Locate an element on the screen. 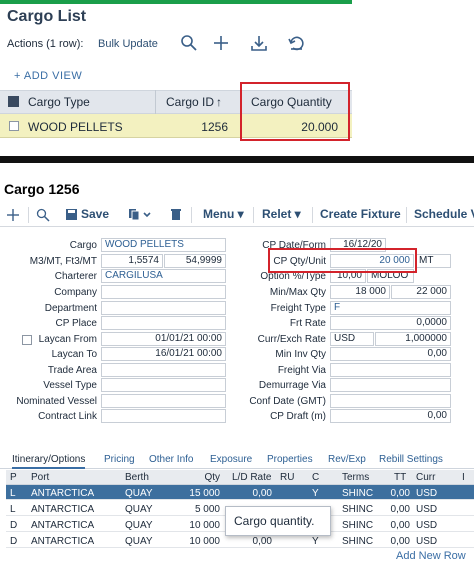 The image size is (474, 579). laycan-from-field: 01/01/21 00:00 is located at coordinates (163, 339).